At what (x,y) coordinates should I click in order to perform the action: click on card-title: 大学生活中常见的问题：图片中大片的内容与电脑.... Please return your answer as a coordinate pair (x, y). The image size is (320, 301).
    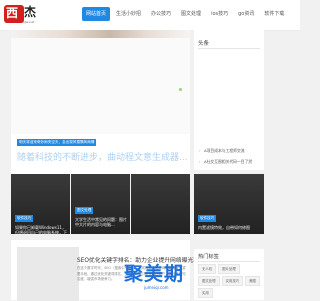
    Looking at the image, I should click on (102, 222).